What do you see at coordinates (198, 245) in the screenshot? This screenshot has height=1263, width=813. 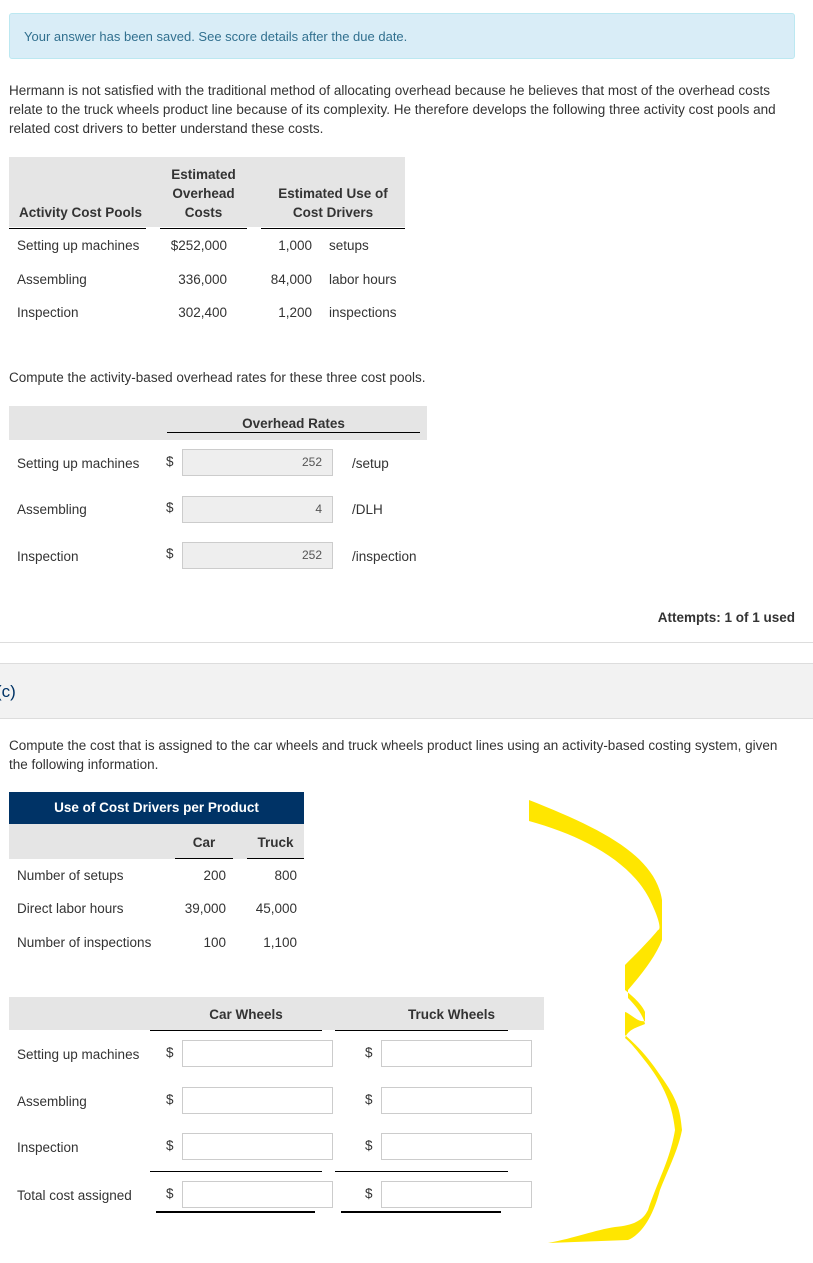 I see `overhead-cost: $252,000` at bounding box center [198, 245].